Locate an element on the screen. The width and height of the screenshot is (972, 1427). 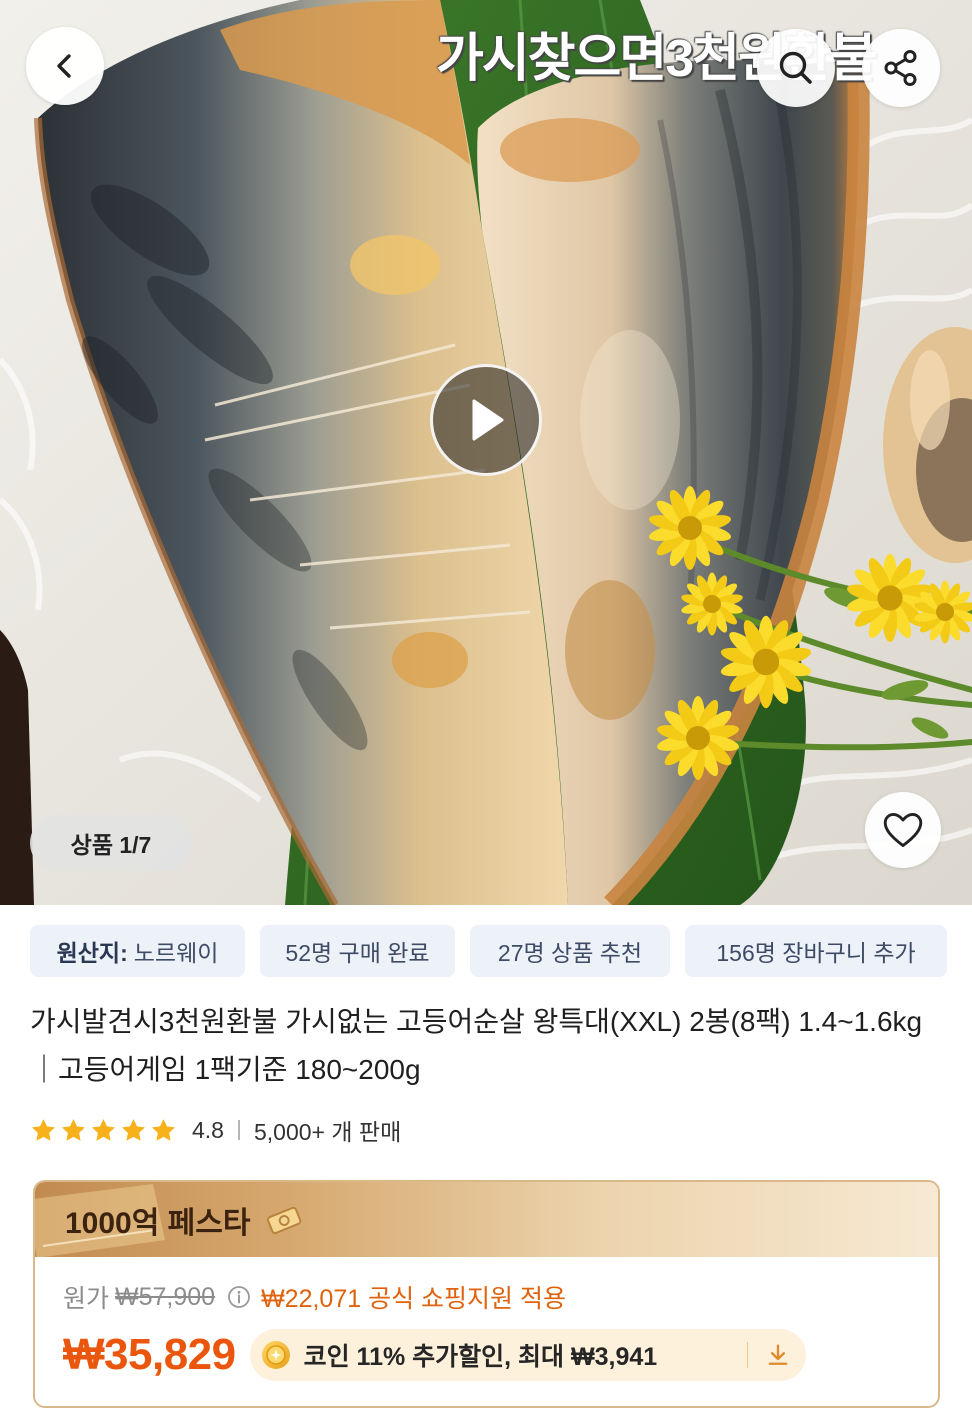
play-video-button is located at coordinates (486, 420).